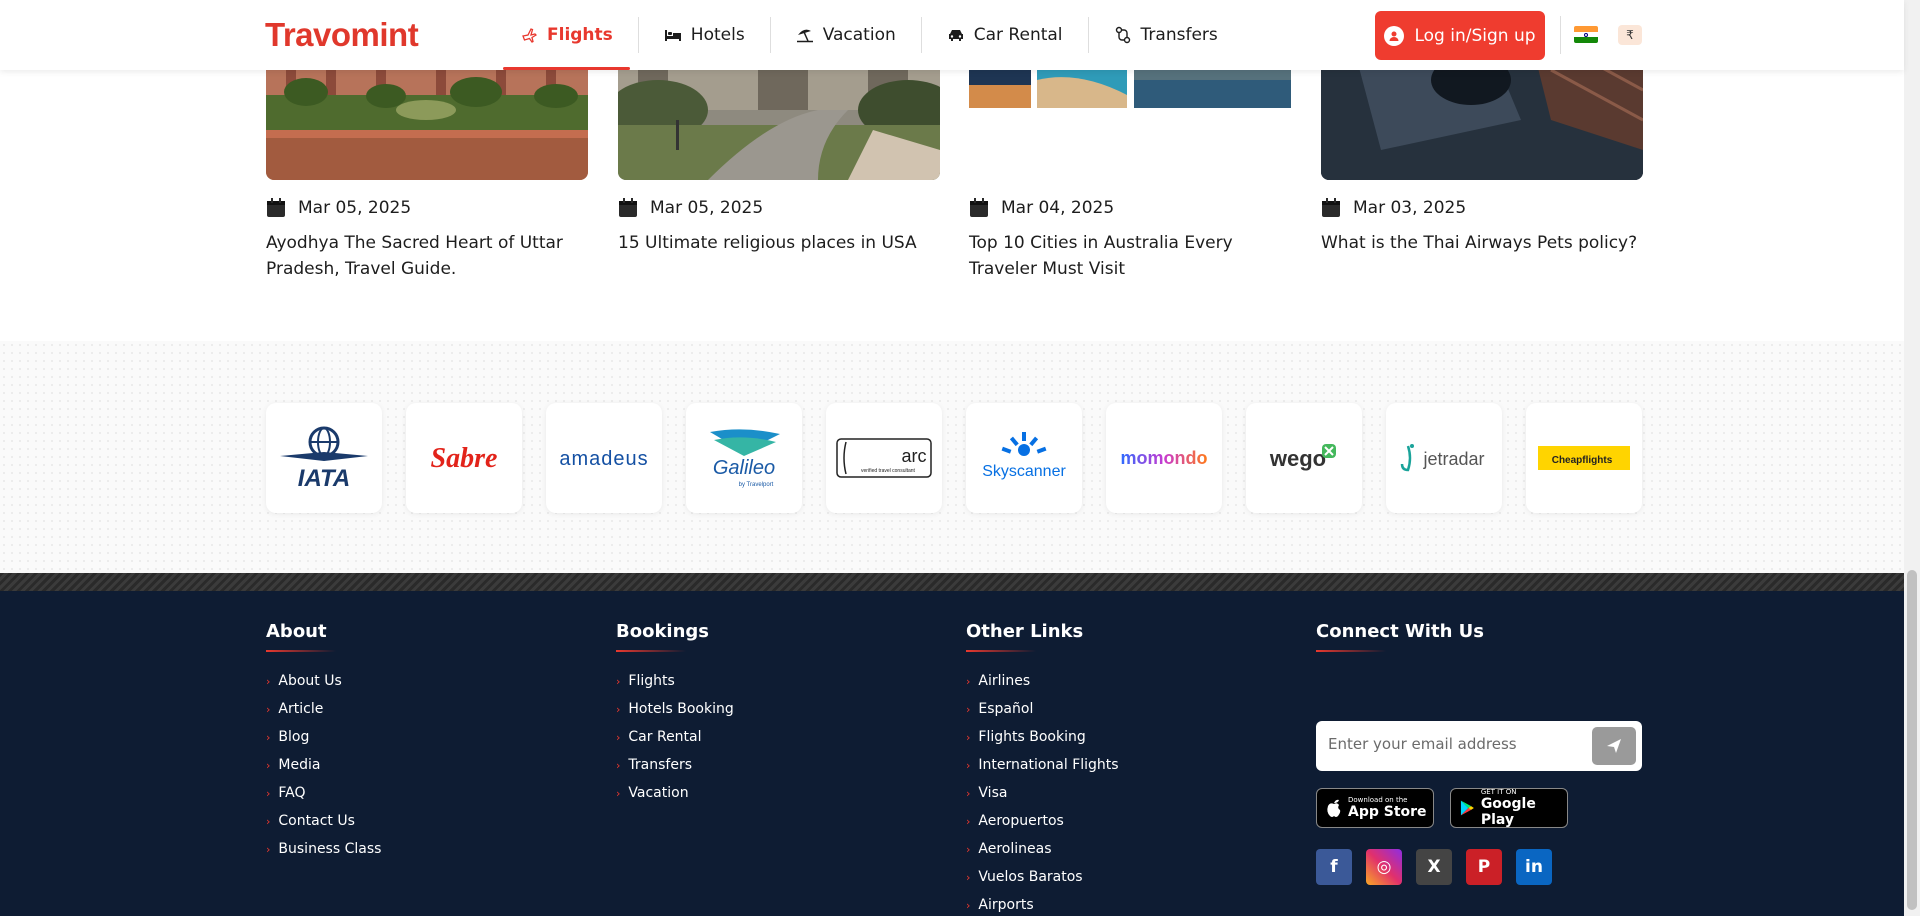 The image size is (1920, 916). What do you see at coordinates (1042, 681) in the screenshot?
I see `footer-link: › Airlines` at bounding box center [1042, 681].